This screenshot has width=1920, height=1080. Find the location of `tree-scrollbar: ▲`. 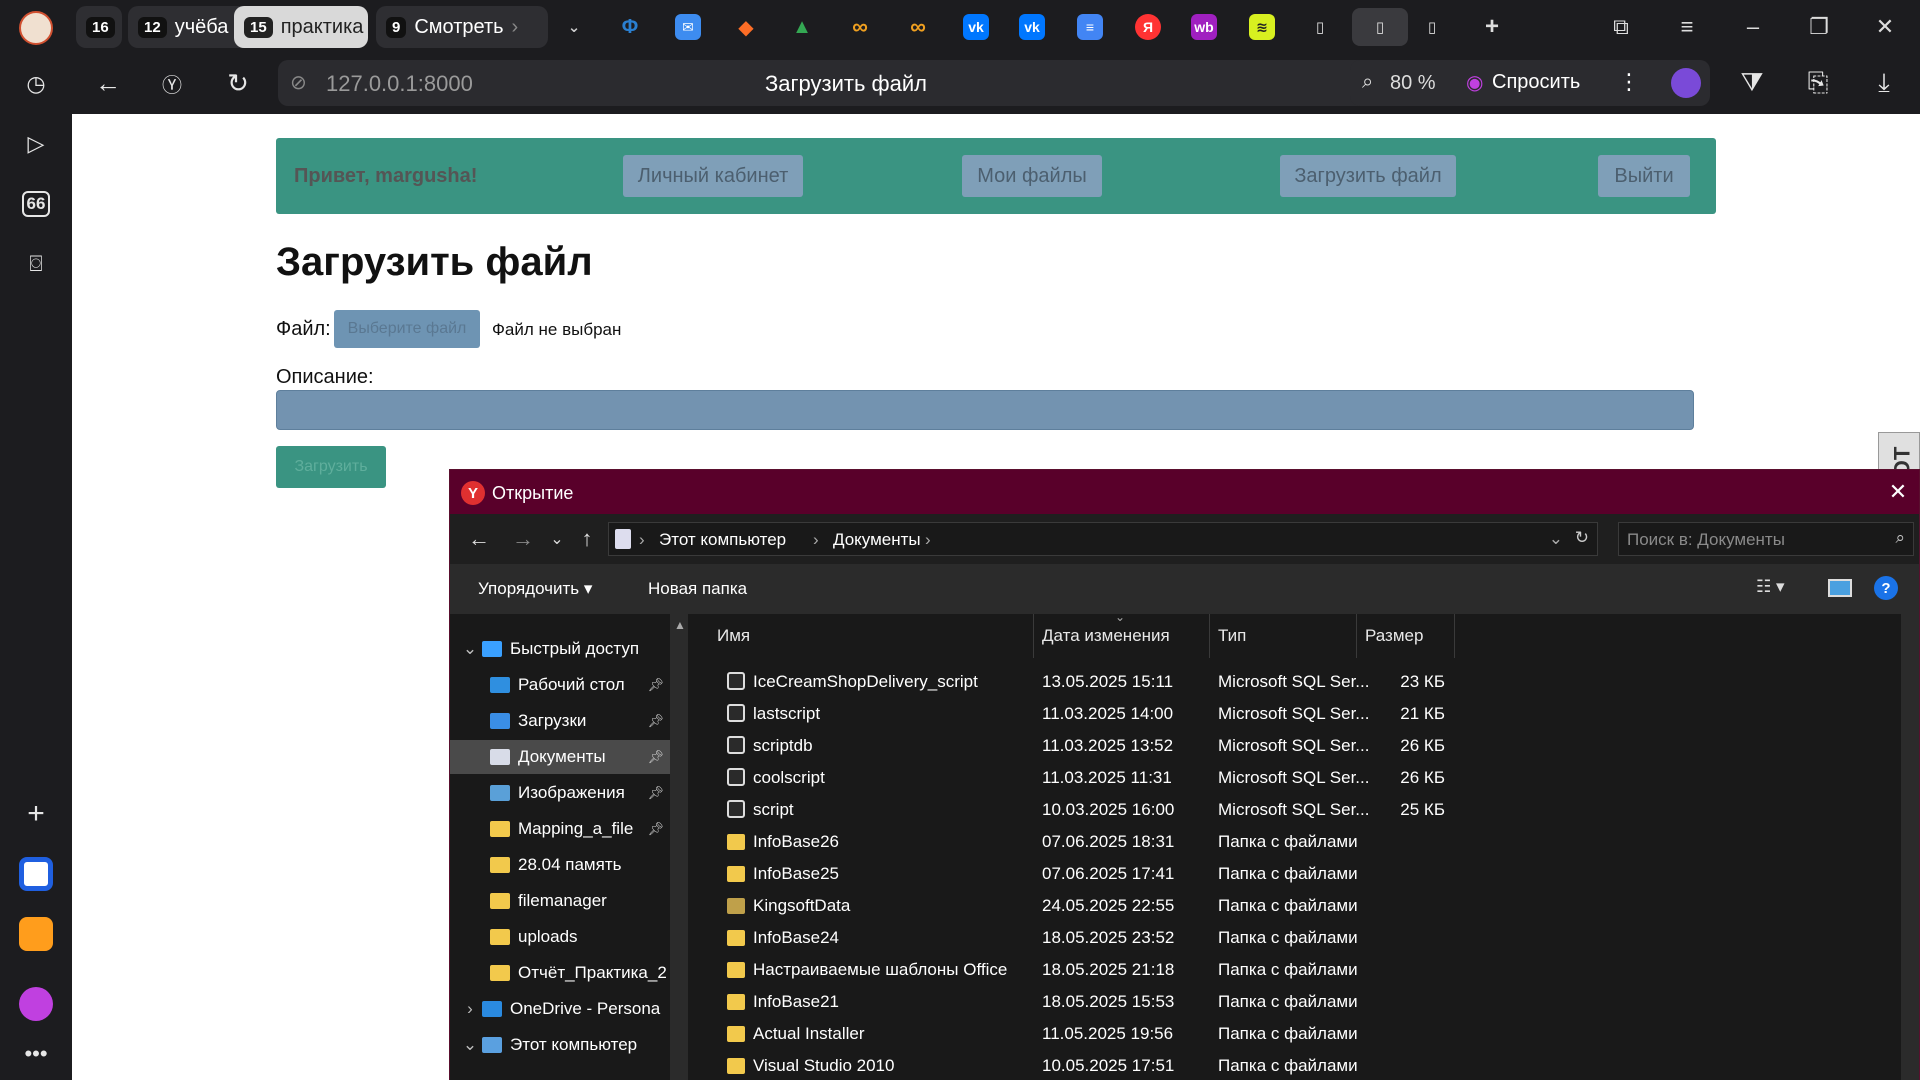

tree-scrollbar: ▲ is located at coordinates (679, 847).